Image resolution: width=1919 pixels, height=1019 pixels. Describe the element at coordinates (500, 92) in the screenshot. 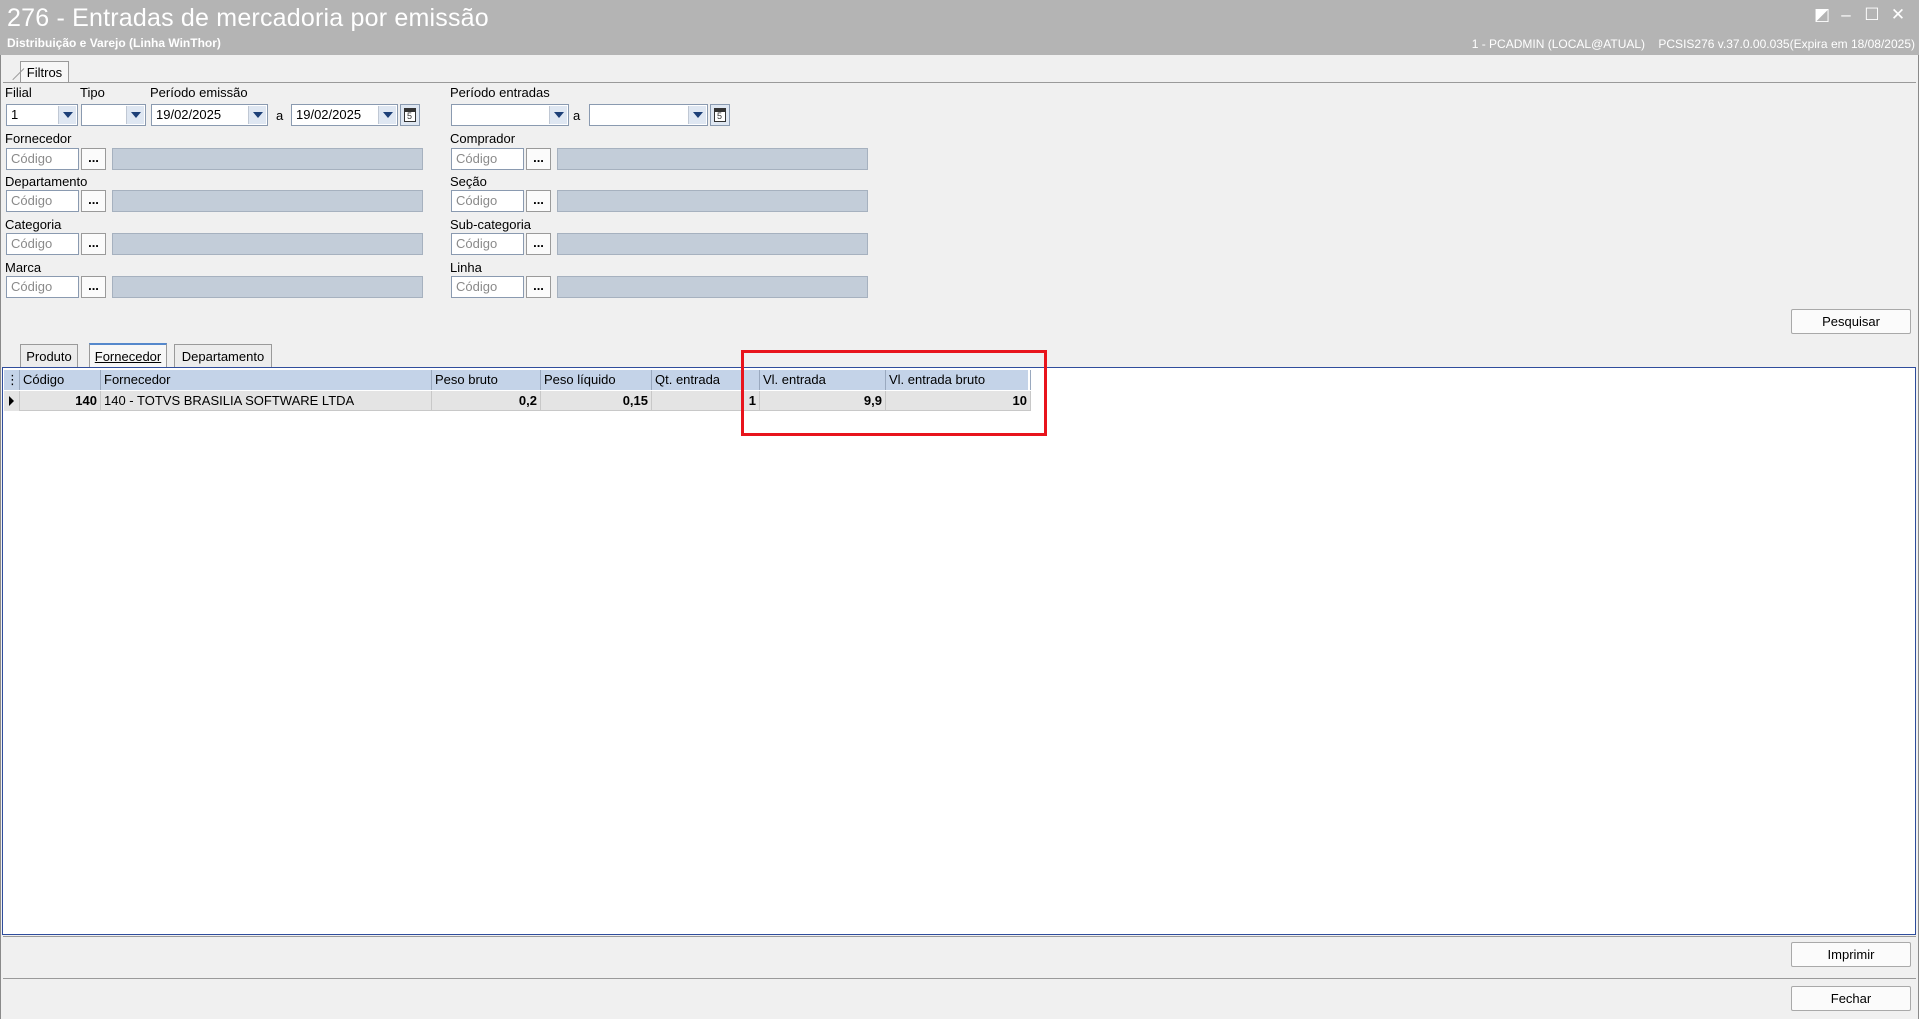

I see `periodo-entradas-label: Período entradas` at that location.